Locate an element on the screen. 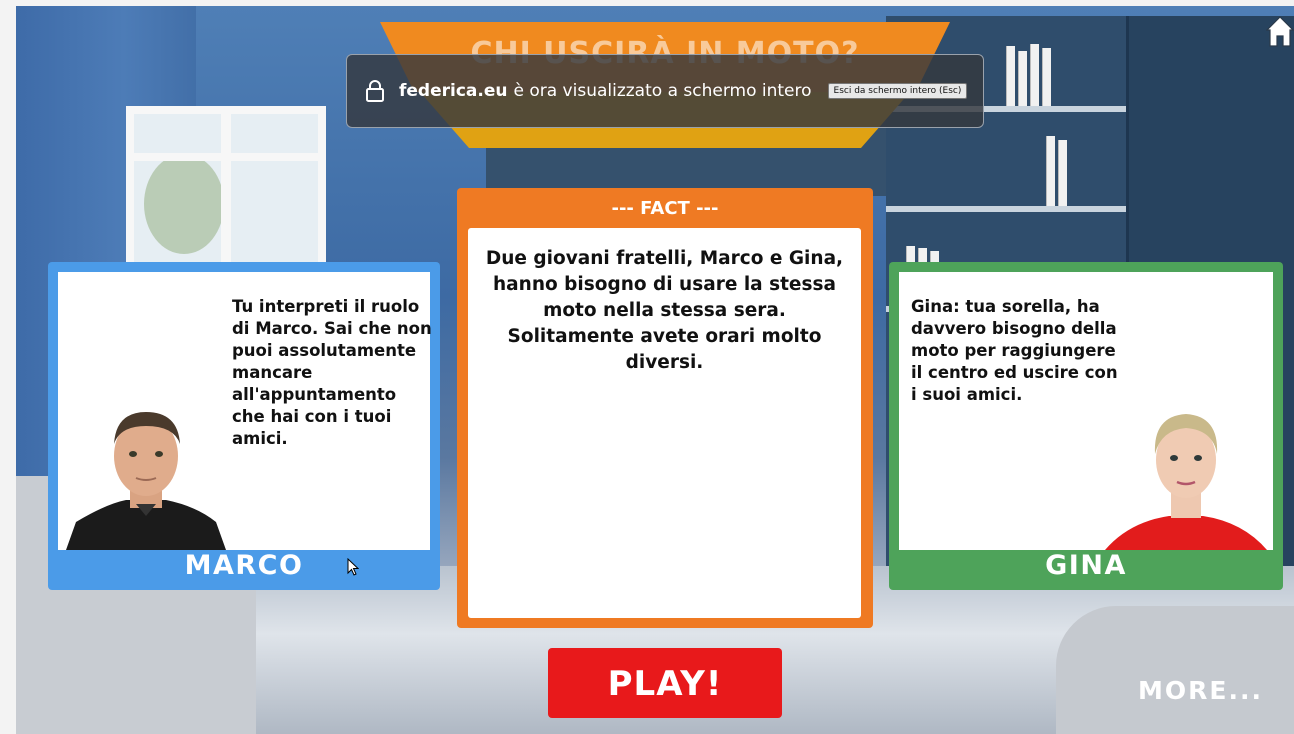 This screenshot has height=734, width=1294. tree-outside is located at coordinates (184, 204).